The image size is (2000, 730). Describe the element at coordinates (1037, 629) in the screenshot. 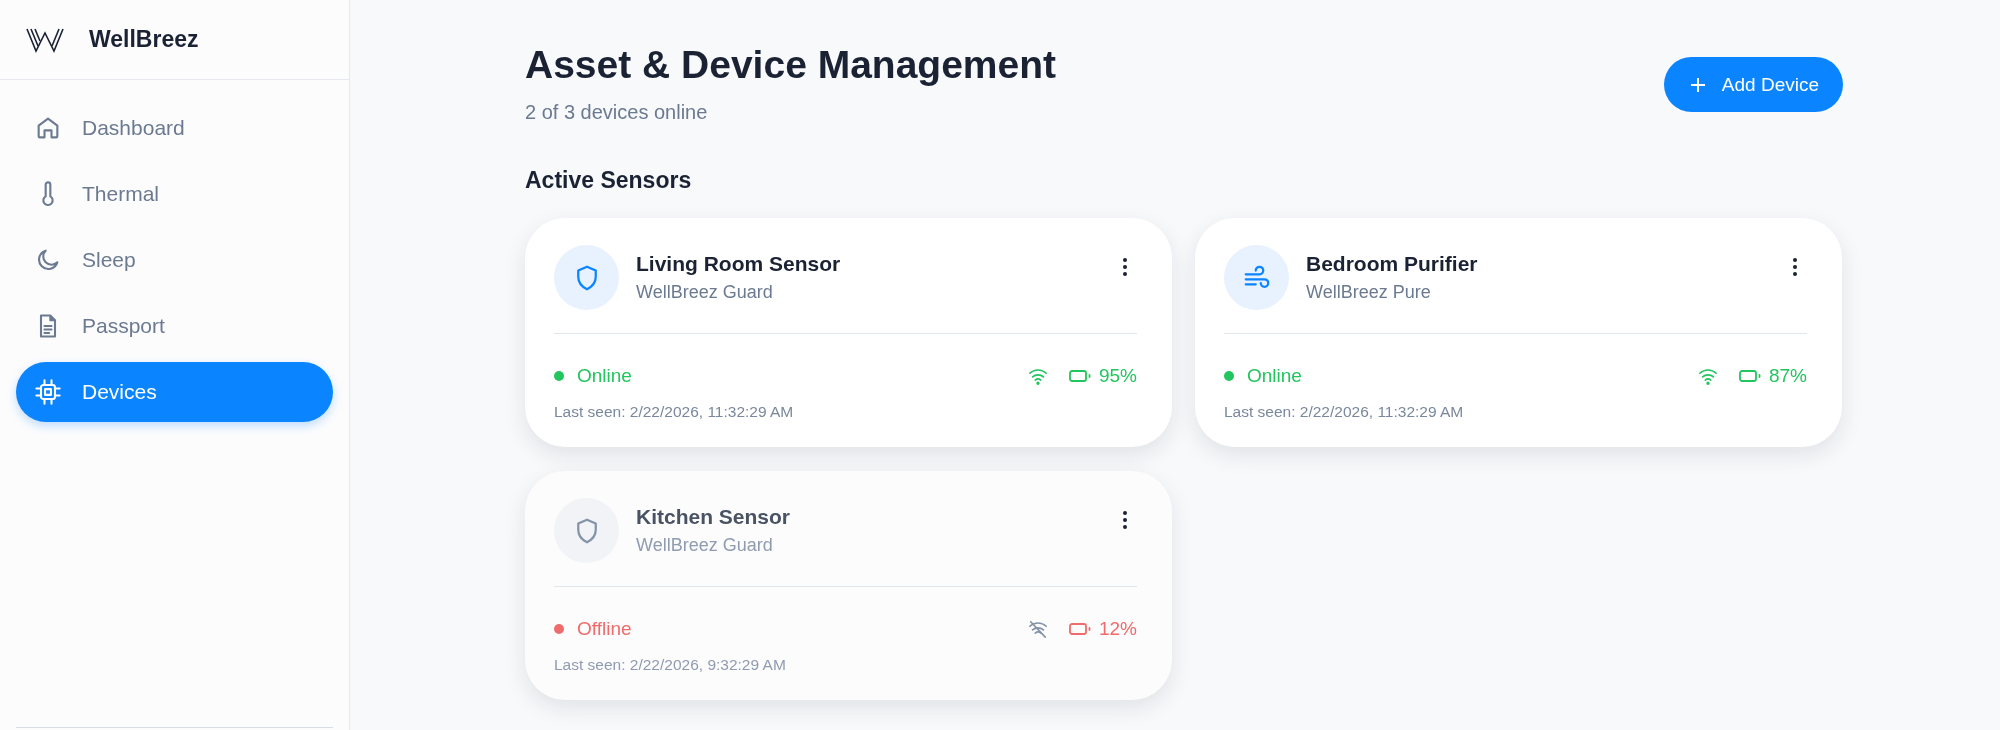

I see `wifi-off-icon` at that location.